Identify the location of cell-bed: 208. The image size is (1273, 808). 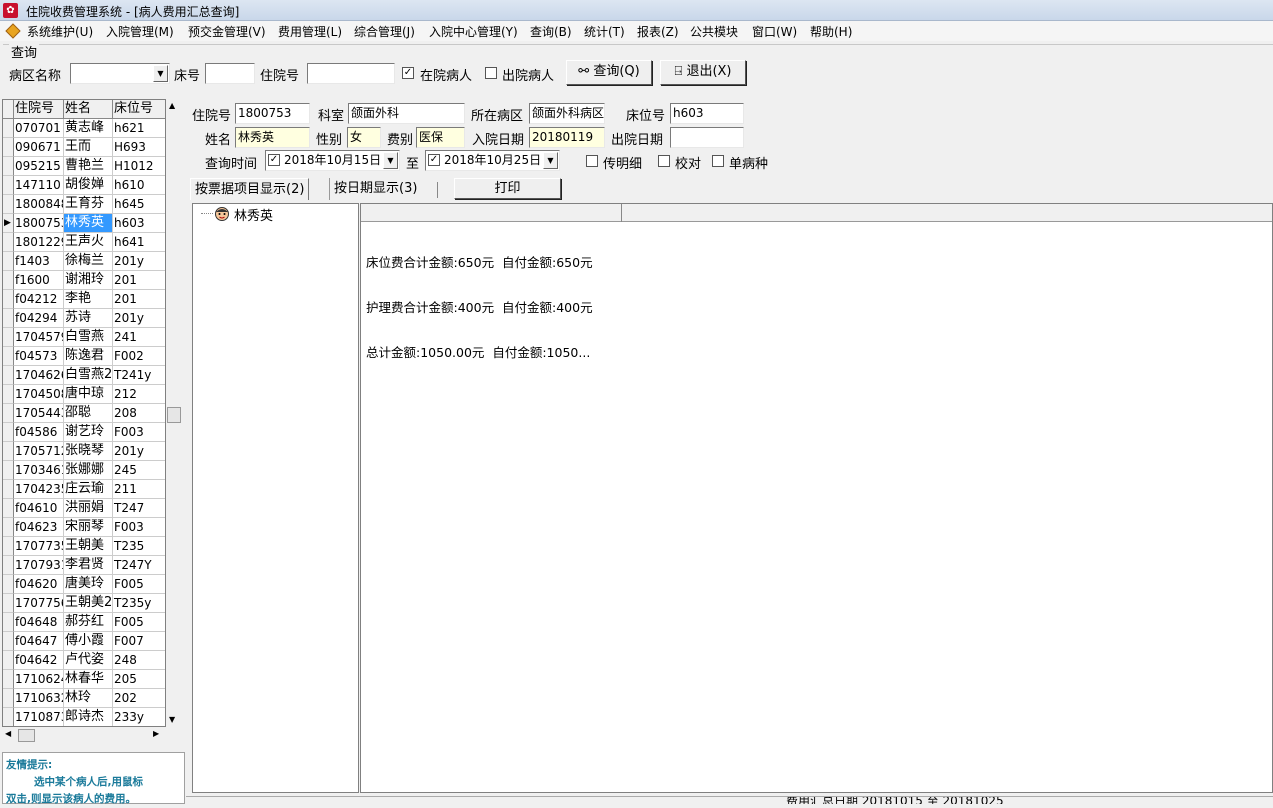
(139, 413).